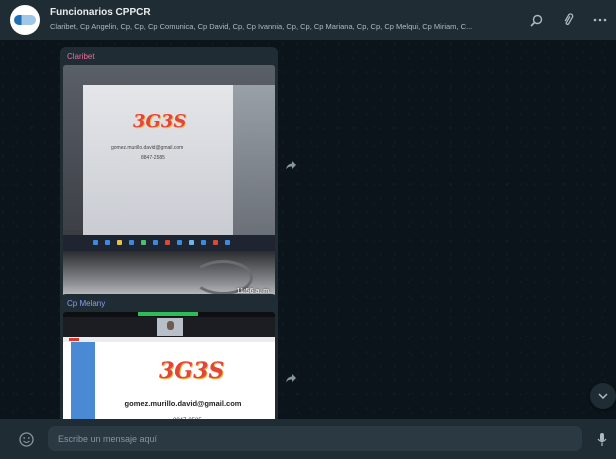 This screenshot has height=459, width=616. I want to click on group-avatar, so click(25, 20).